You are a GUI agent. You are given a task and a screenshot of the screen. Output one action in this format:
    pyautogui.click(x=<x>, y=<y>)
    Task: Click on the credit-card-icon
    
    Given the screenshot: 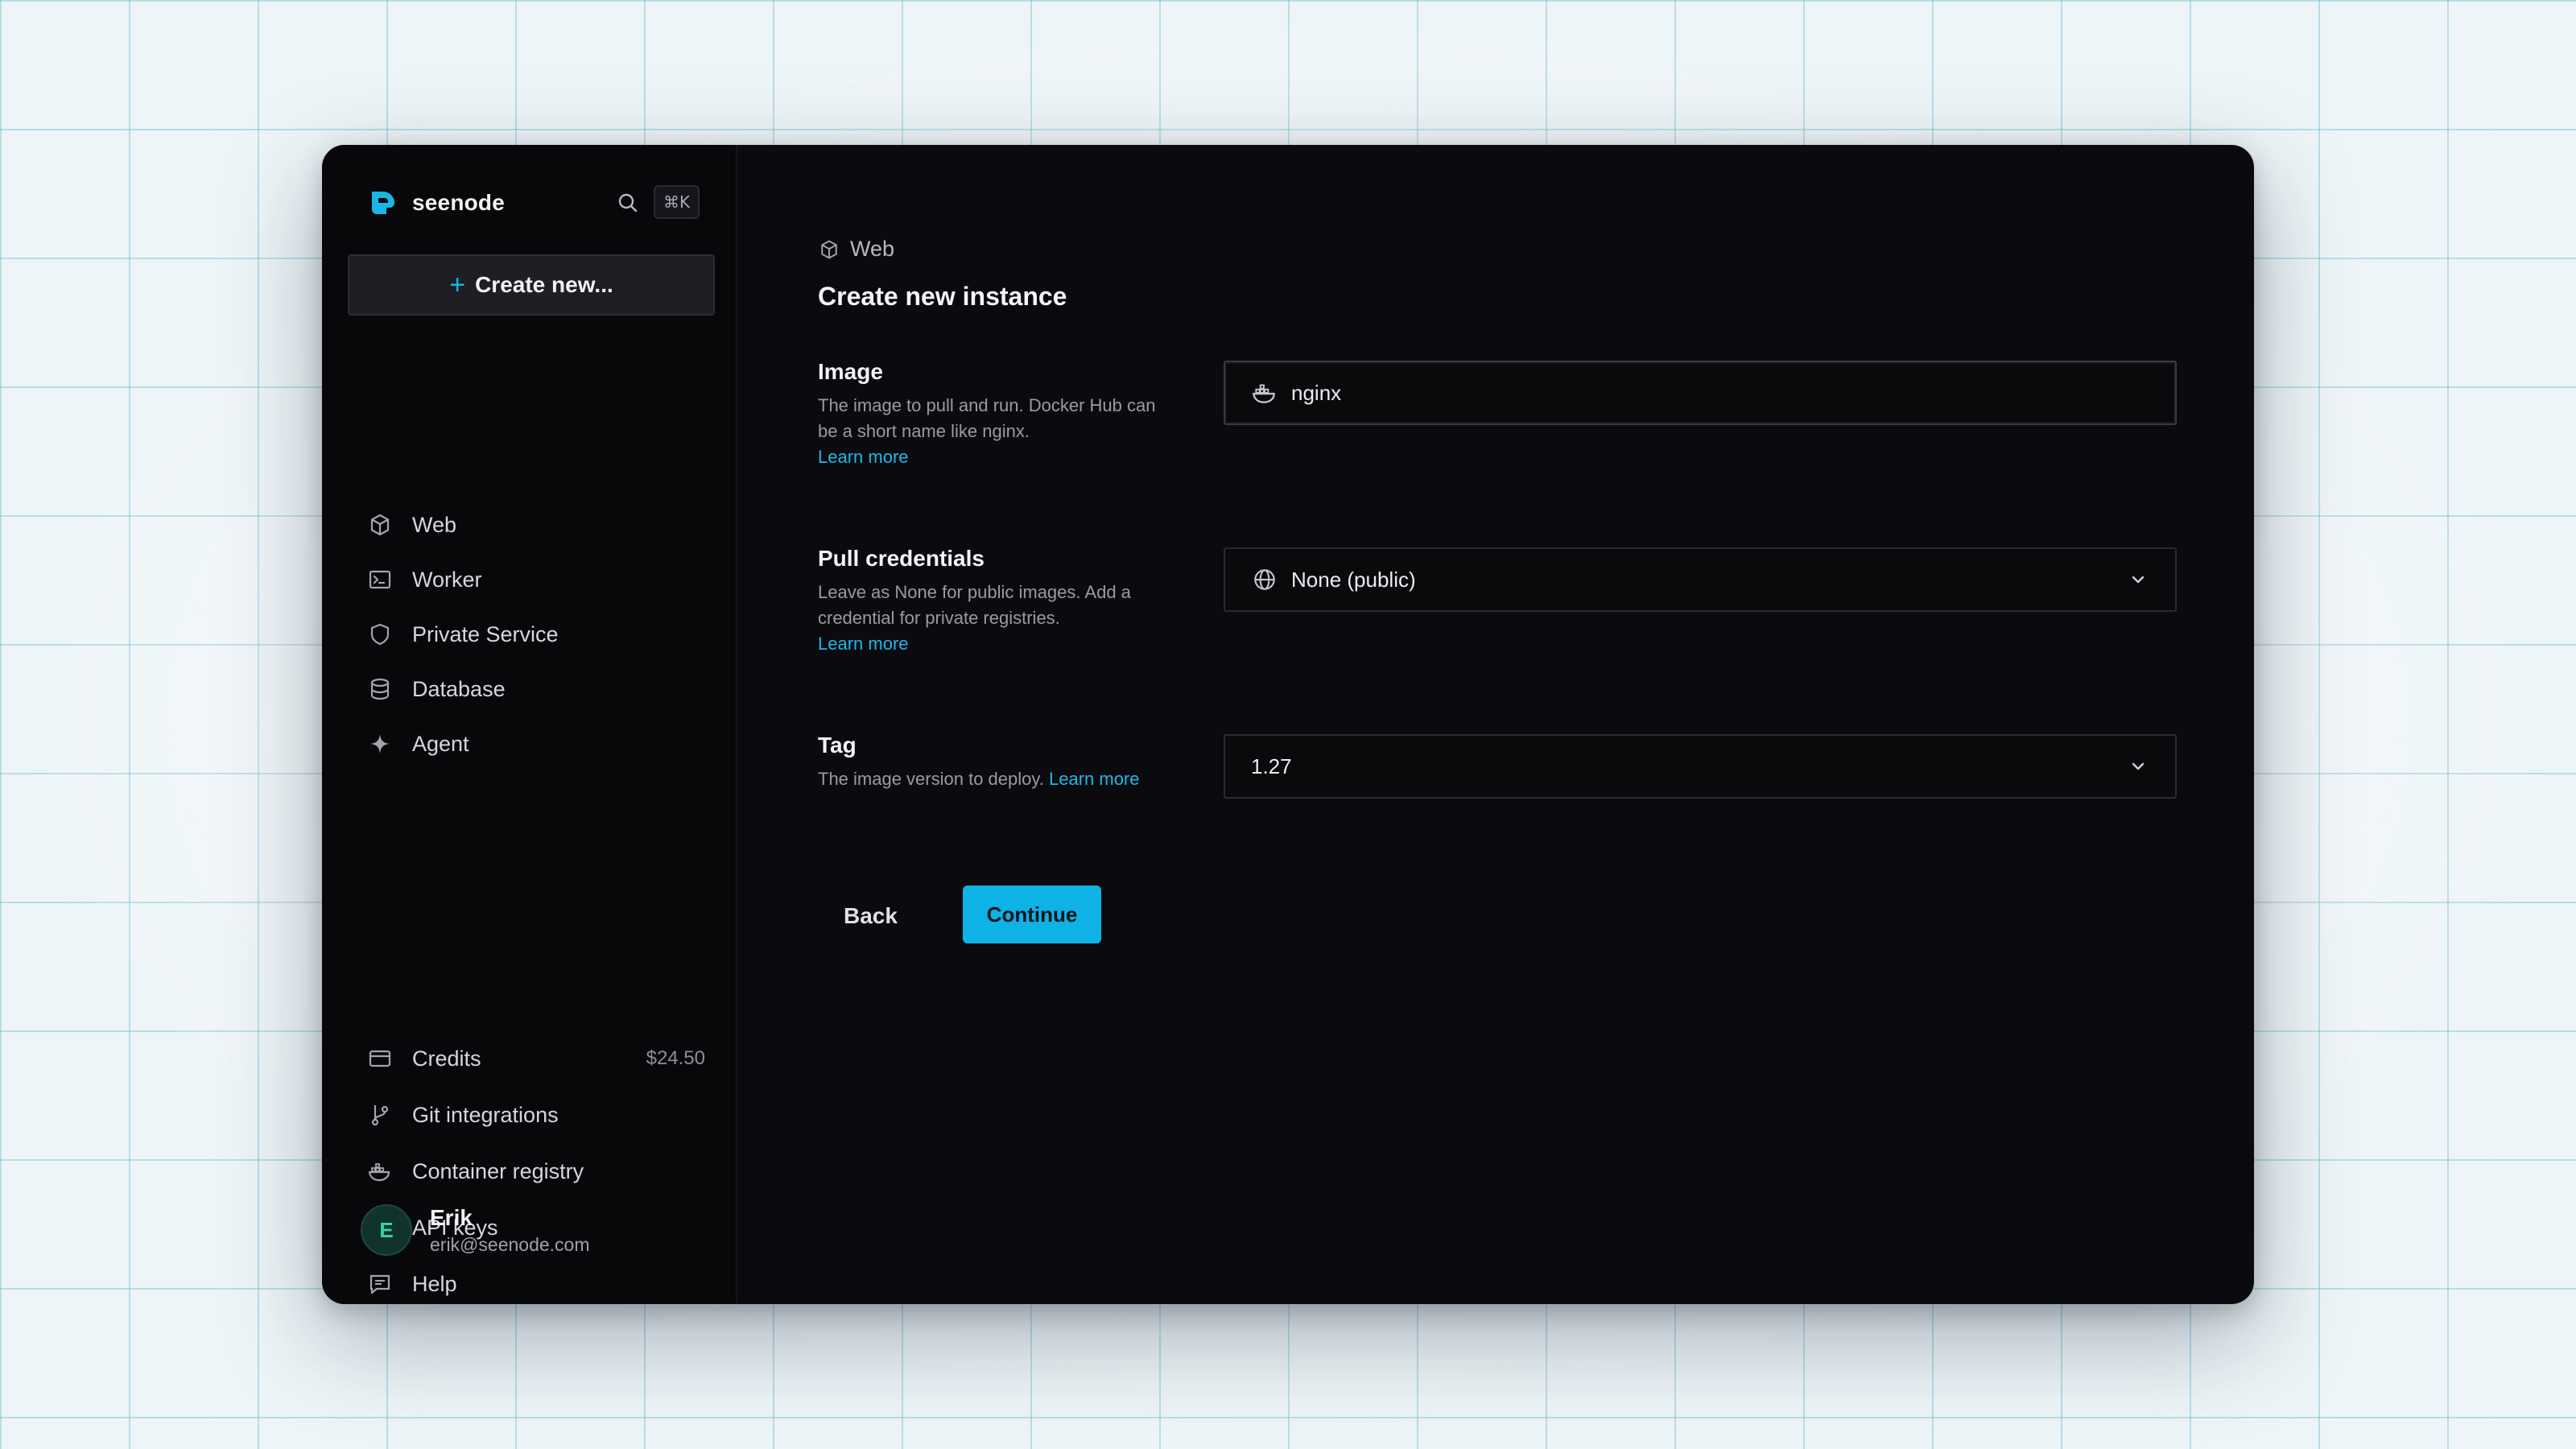 What is the action you would take?
    pyautogui.click(x=380, y=1058)
    